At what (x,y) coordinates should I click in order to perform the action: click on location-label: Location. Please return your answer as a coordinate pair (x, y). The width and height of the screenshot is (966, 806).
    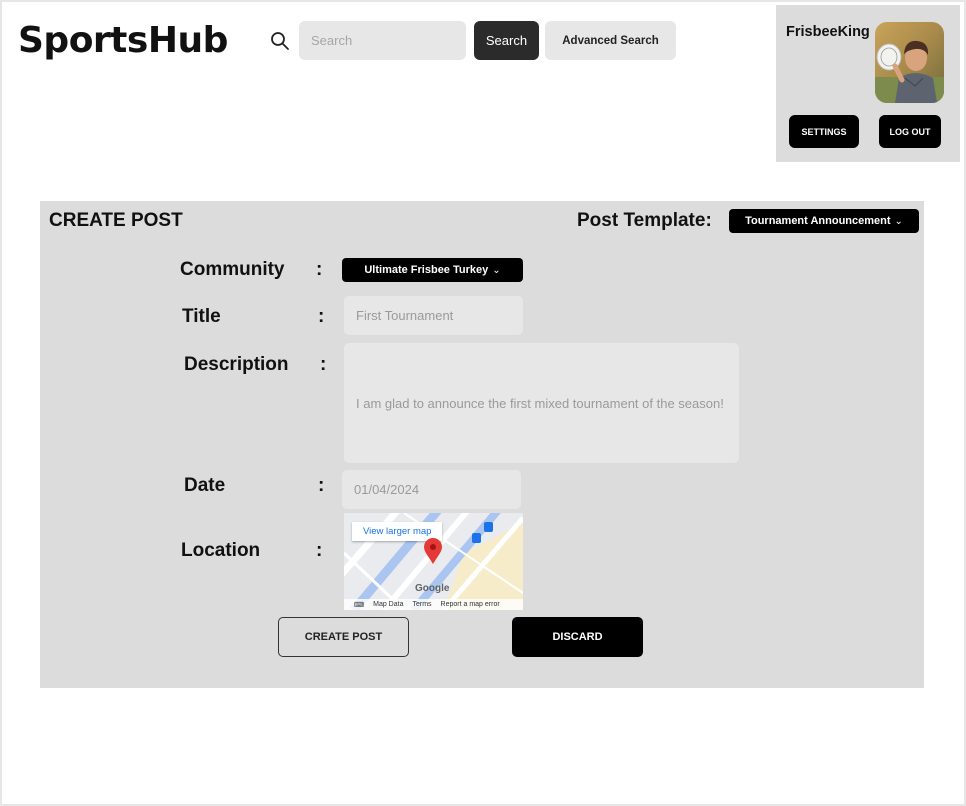
    Looking at the image, I should click on (221, 550).